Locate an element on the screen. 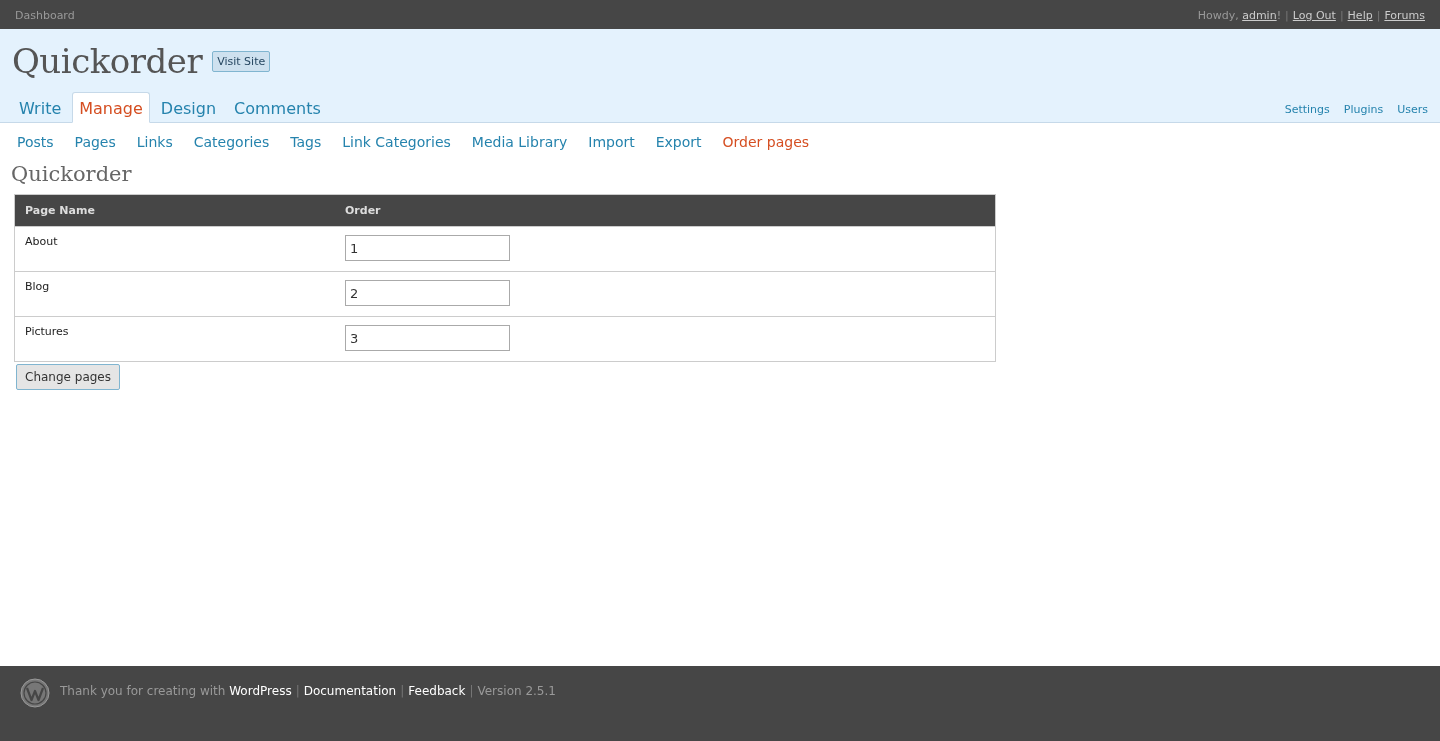  visit-site-button: Visit Site is located at coordinates (241, 61).